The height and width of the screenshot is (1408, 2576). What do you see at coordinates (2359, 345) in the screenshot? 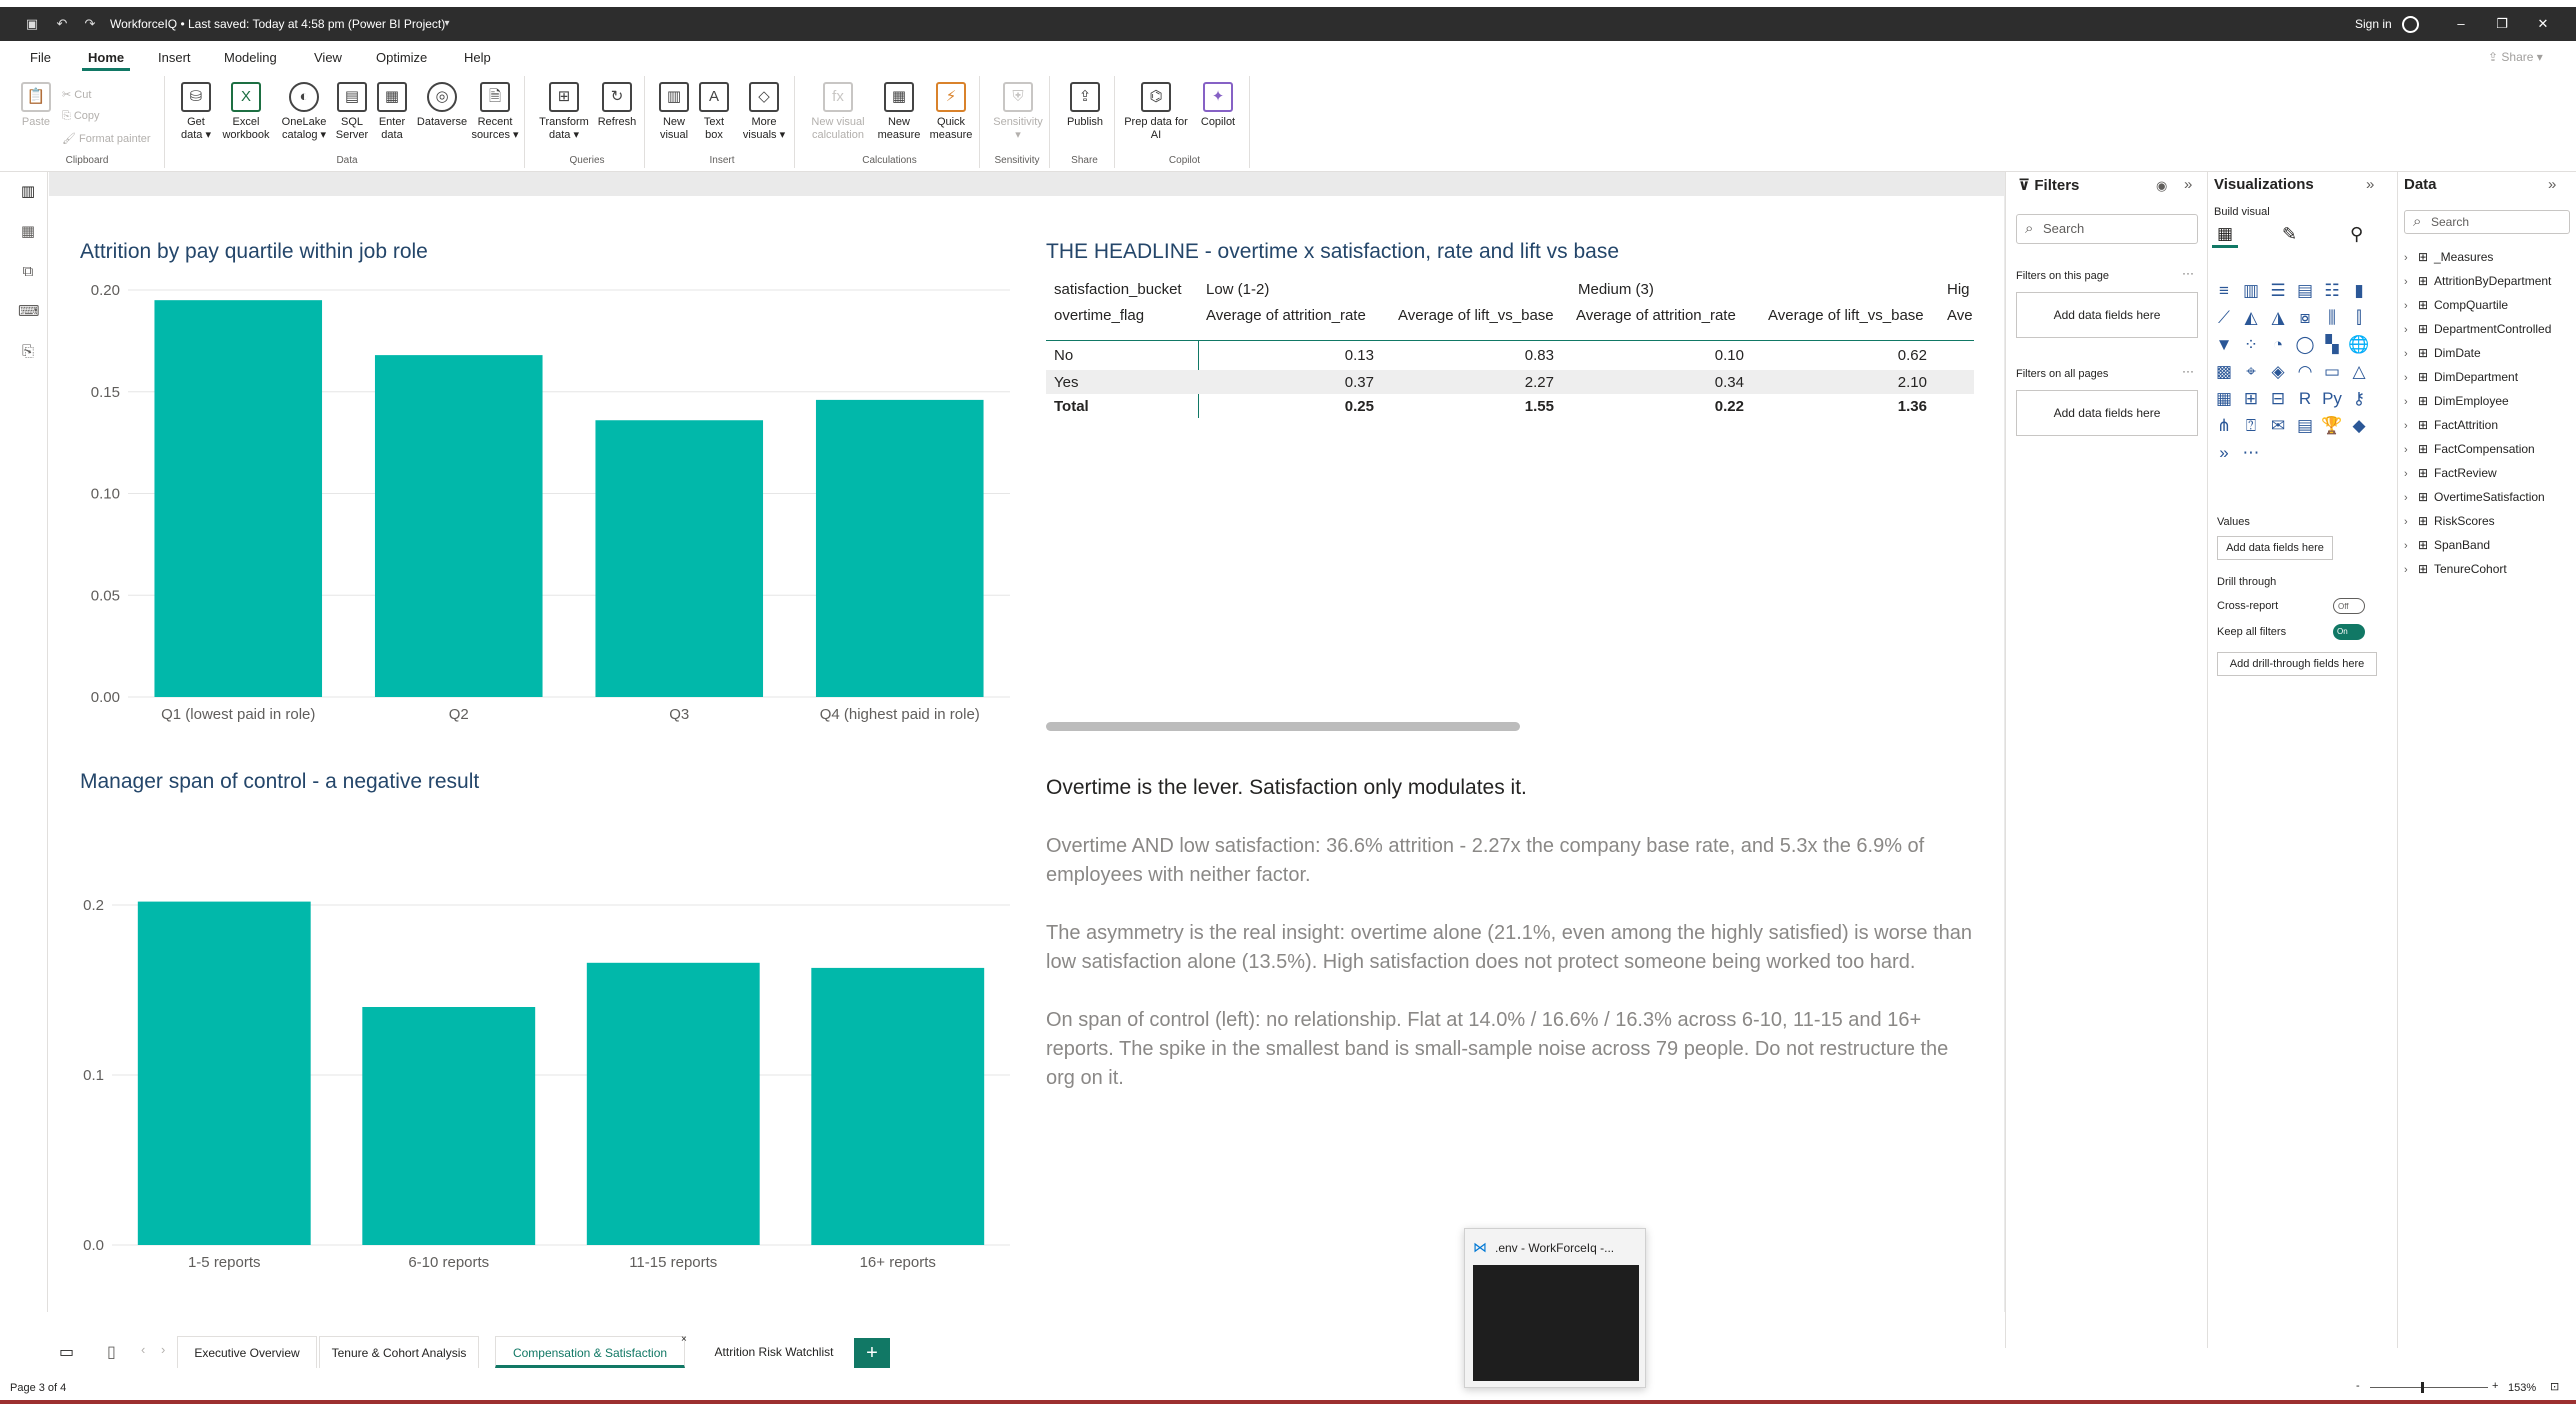
I see `map-icon: 🌐` at bounding box center [2359, 345].